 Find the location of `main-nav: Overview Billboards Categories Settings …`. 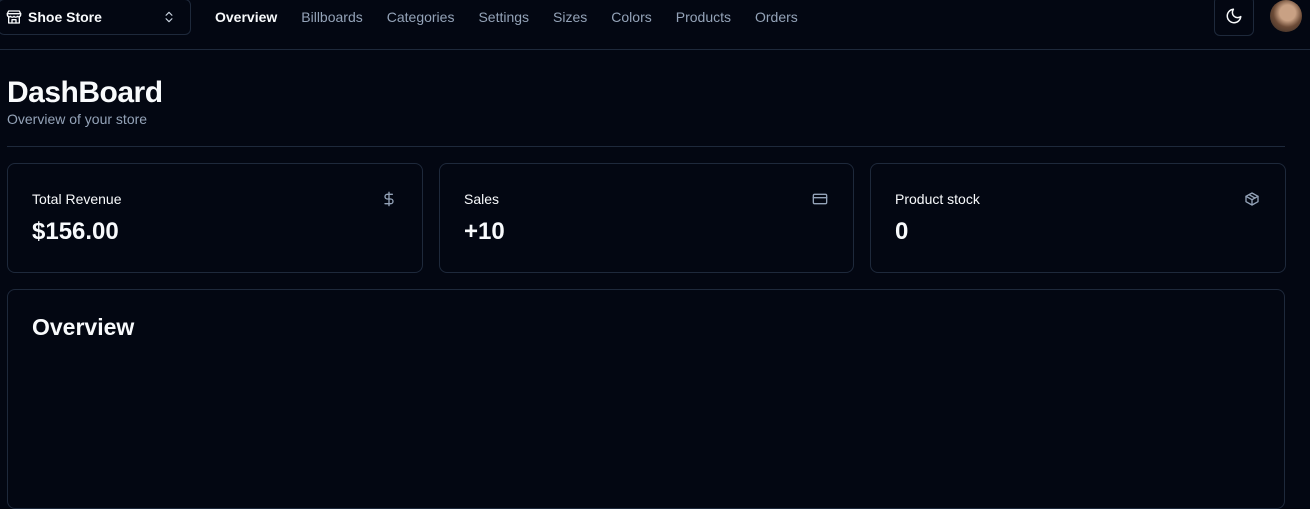

main-nav: Overview Billboards Categories Settings … is located at coordinates (518, 17).